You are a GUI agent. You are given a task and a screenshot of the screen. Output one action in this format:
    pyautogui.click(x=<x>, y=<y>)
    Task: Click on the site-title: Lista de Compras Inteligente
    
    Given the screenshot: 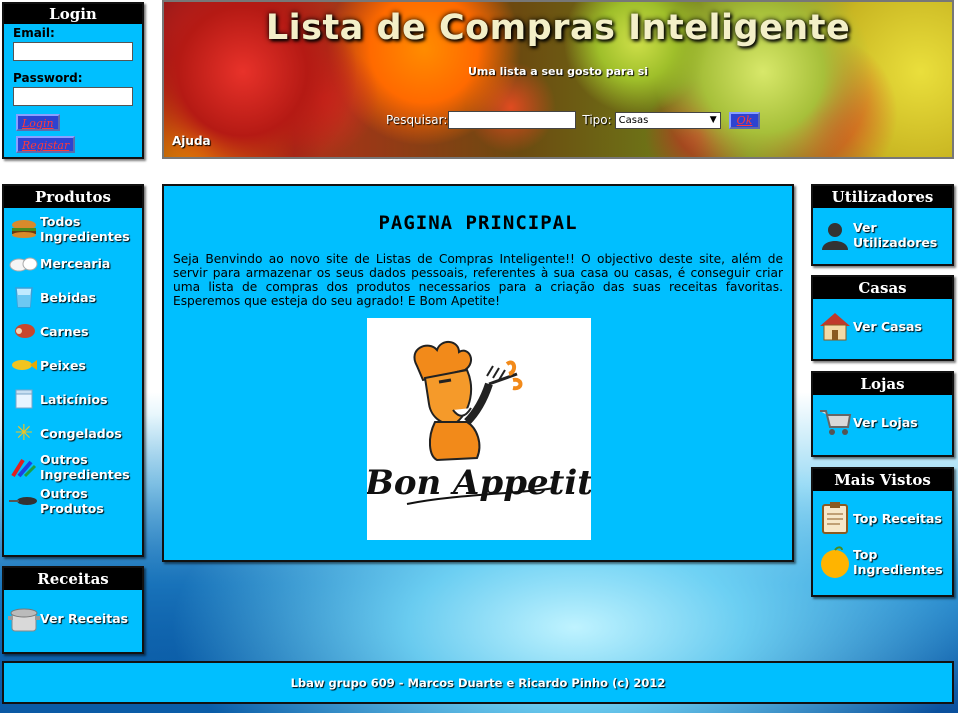 What is the action you would take?
    pyautogui.click(x=558, y=28)
    